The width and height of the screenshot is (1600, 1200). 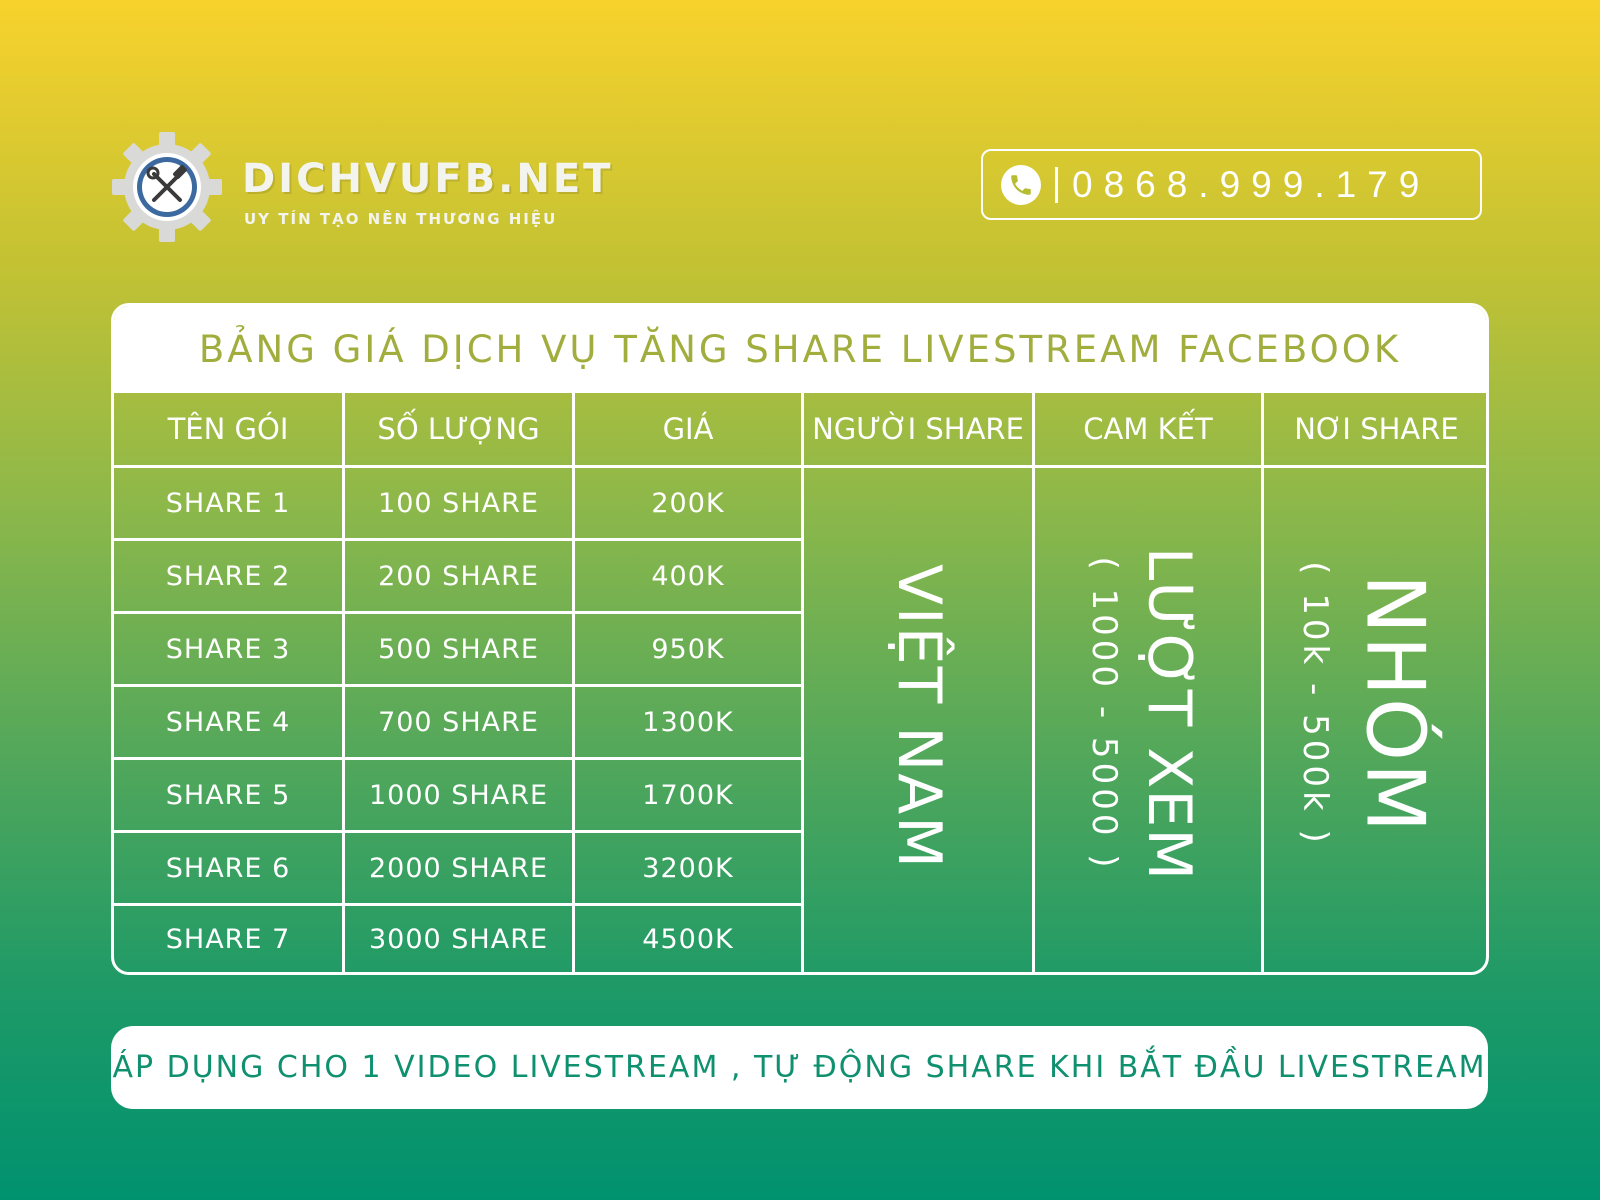 I want to click on phone-separator, so click(x=1056, y=184).